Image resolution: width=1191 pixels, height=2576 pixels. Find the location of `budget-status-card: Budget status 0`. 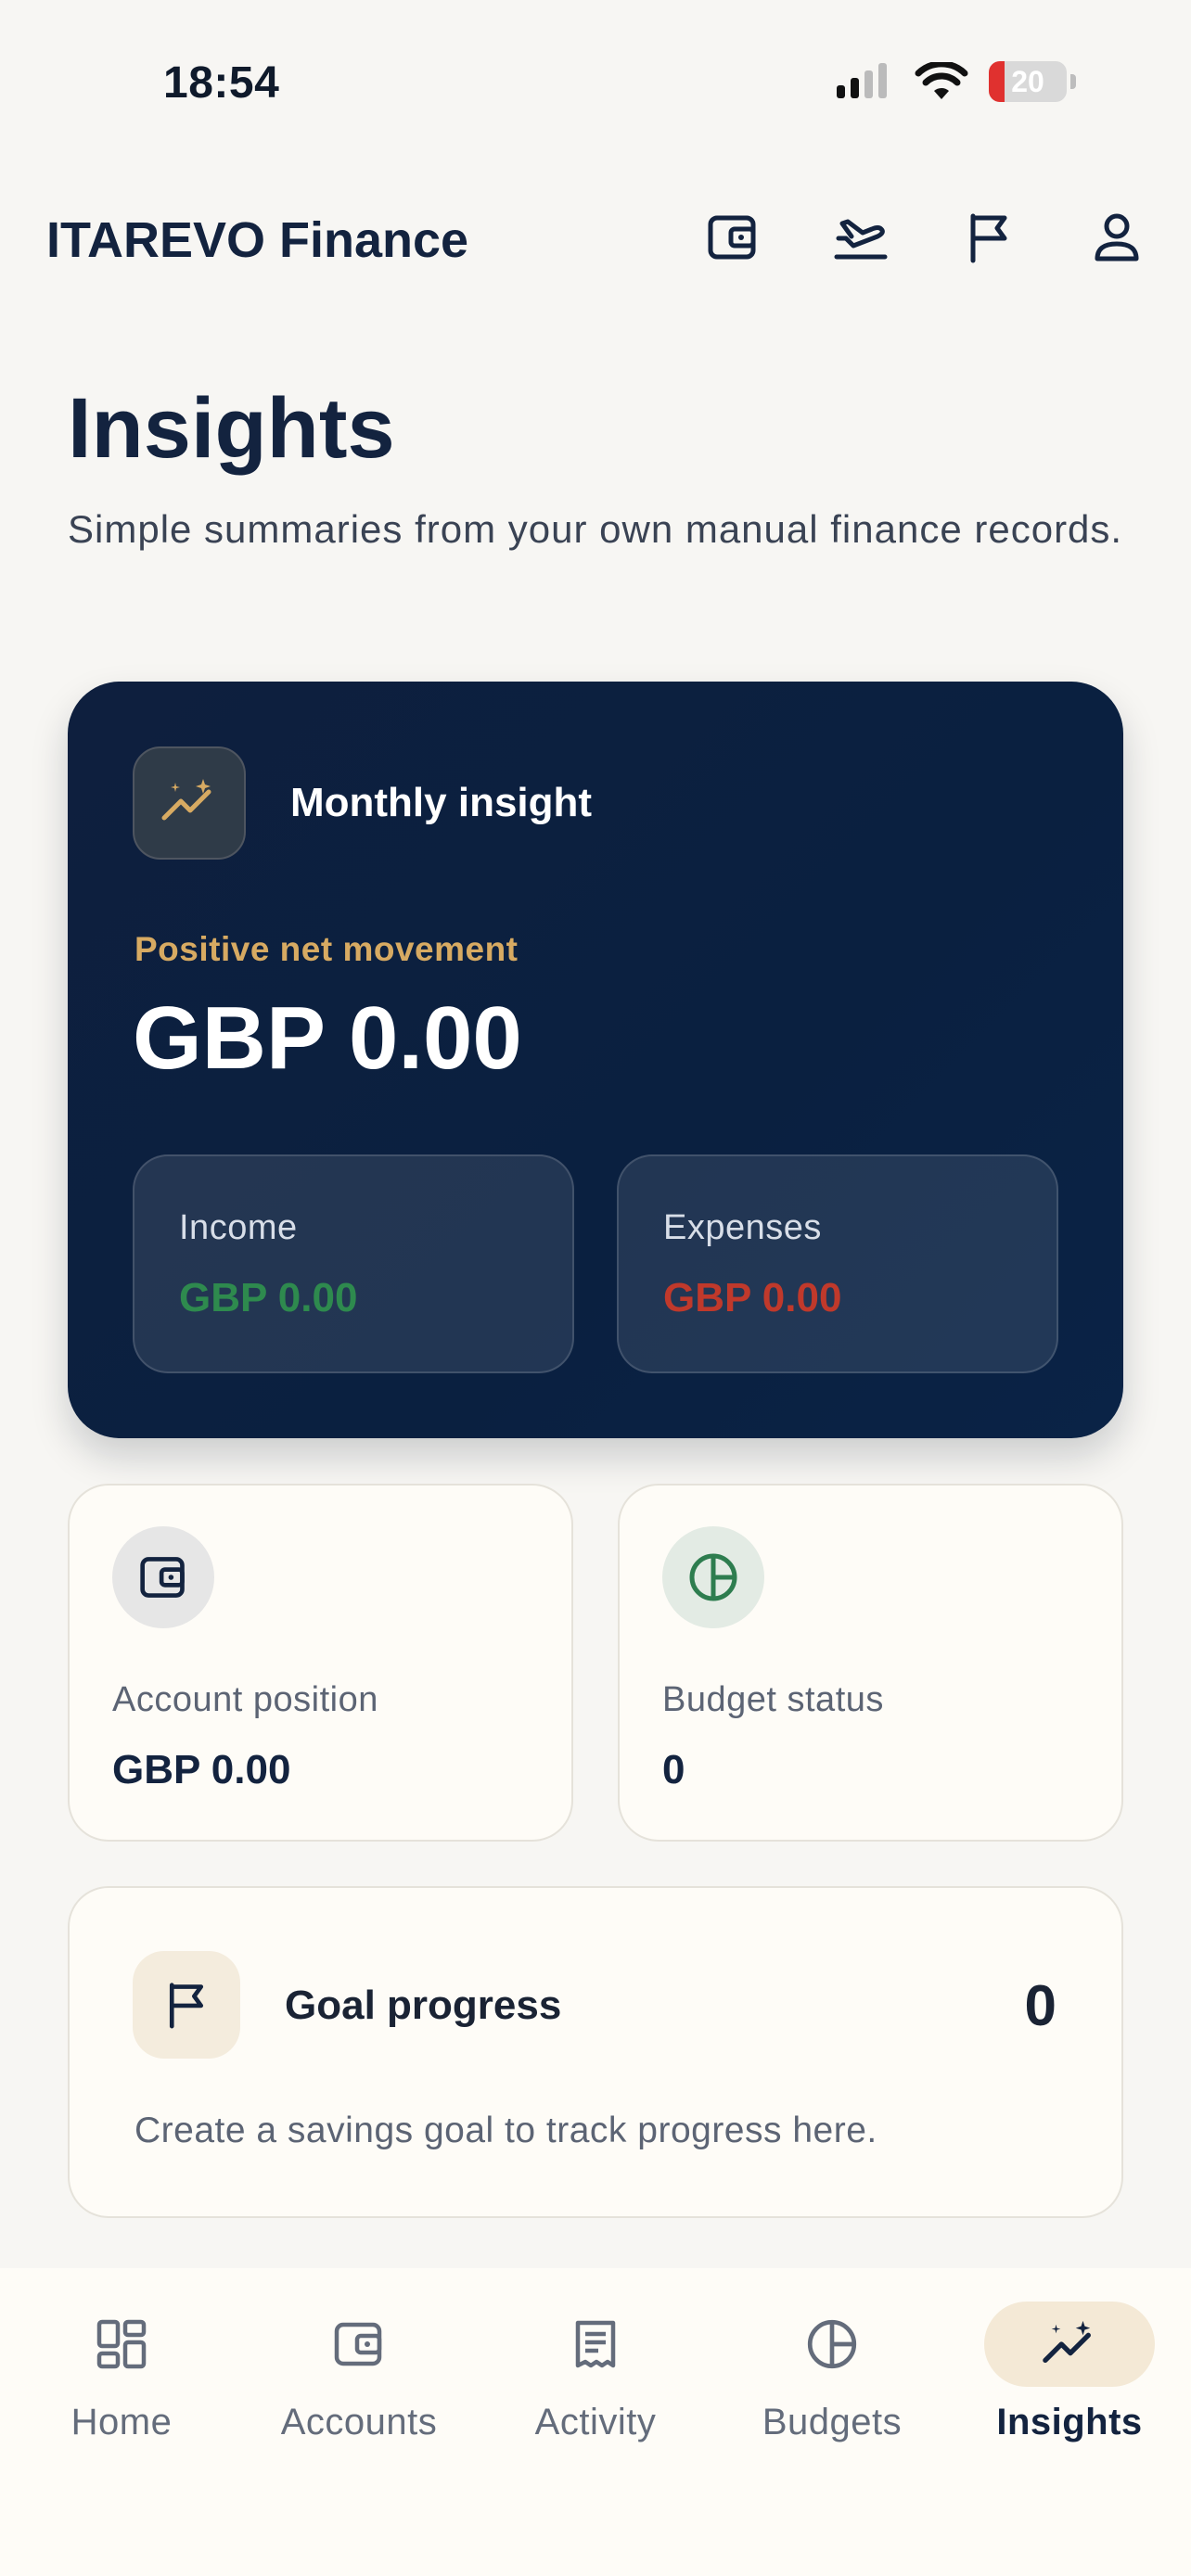

budget-status-card: Budget status 0 is located at coordinates (870, 1663).